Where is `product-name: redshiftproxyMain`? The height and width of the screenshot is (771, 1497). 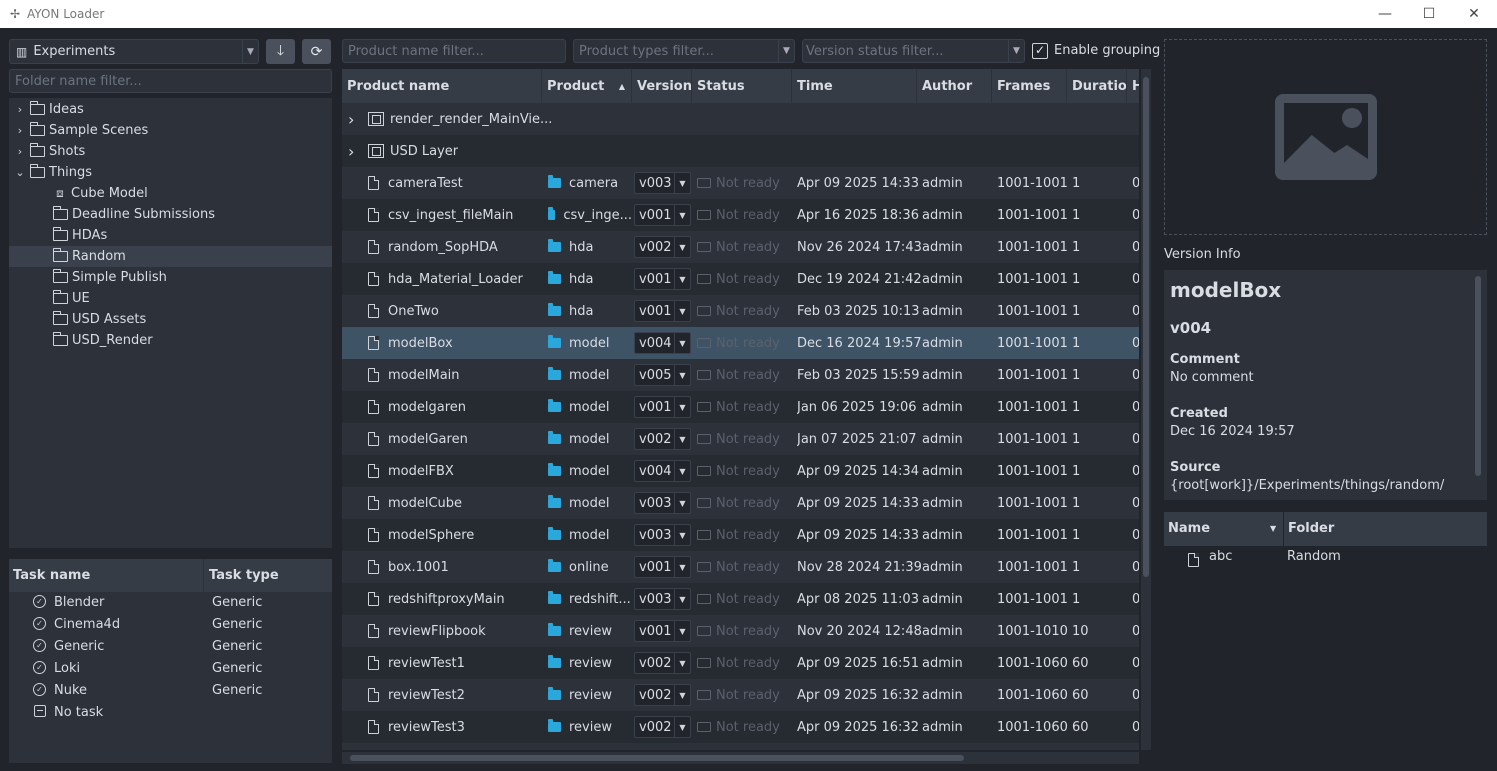
product-name: redshiftproxyMain is located at coordinates (446, 599).